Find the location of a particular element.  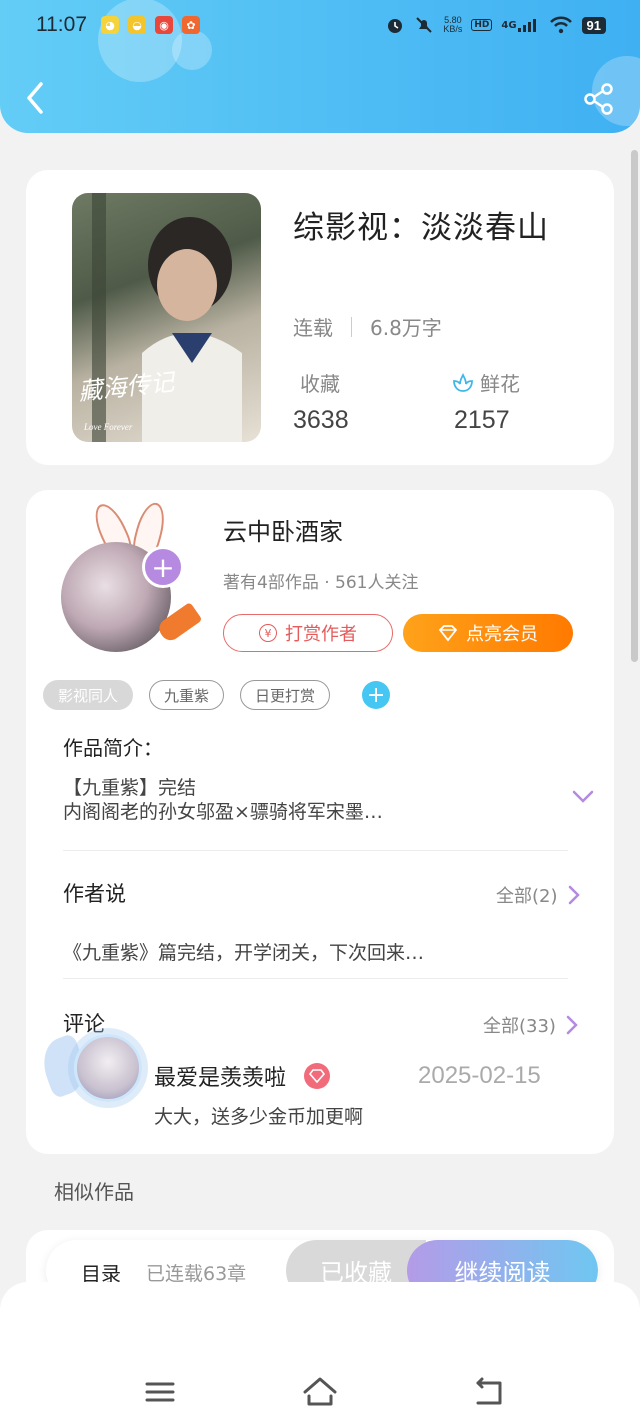

share-button is located at coordinates (599, 99).